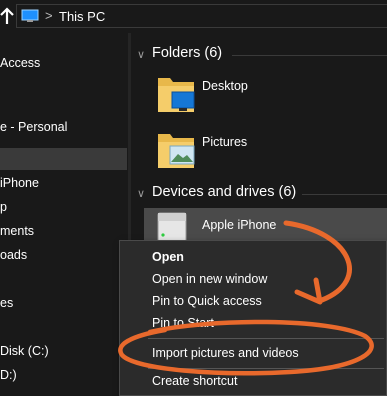 The image size is (387, 396). What do you see at coordinates (253, 381) in the screenshot?
I see `menu-item-create-shortcut: Create shortcut` at bounding box center [253, 381].